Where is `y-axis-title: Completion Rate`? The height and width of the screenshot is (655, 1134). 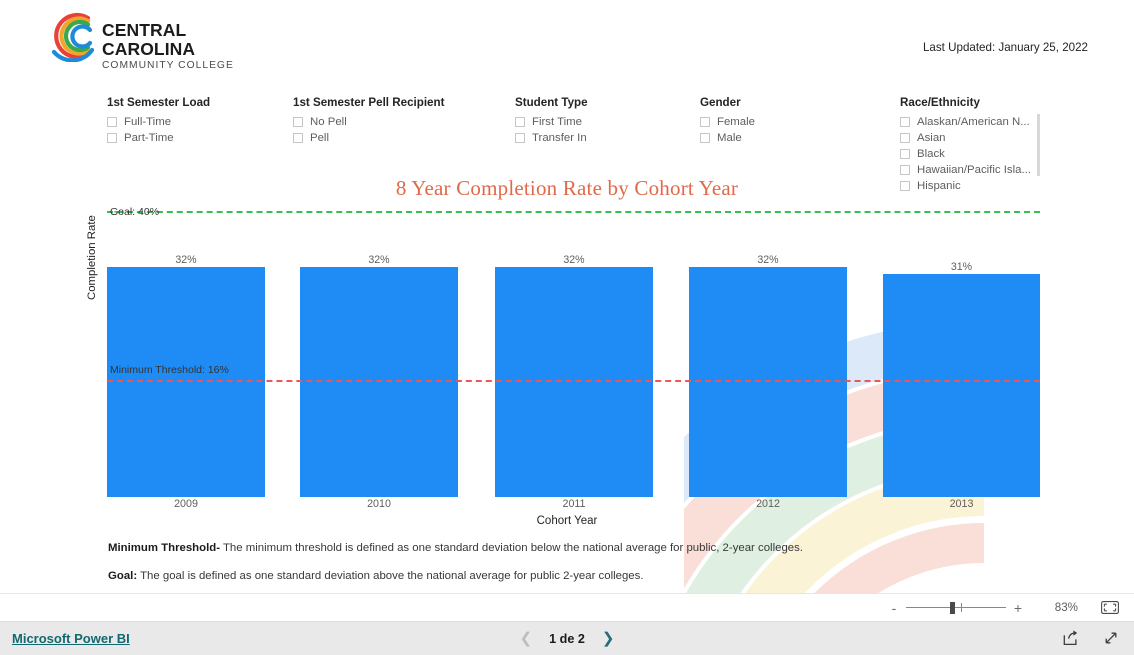 y-axis-title: Completion Rate is located at coordinates (92, 257).